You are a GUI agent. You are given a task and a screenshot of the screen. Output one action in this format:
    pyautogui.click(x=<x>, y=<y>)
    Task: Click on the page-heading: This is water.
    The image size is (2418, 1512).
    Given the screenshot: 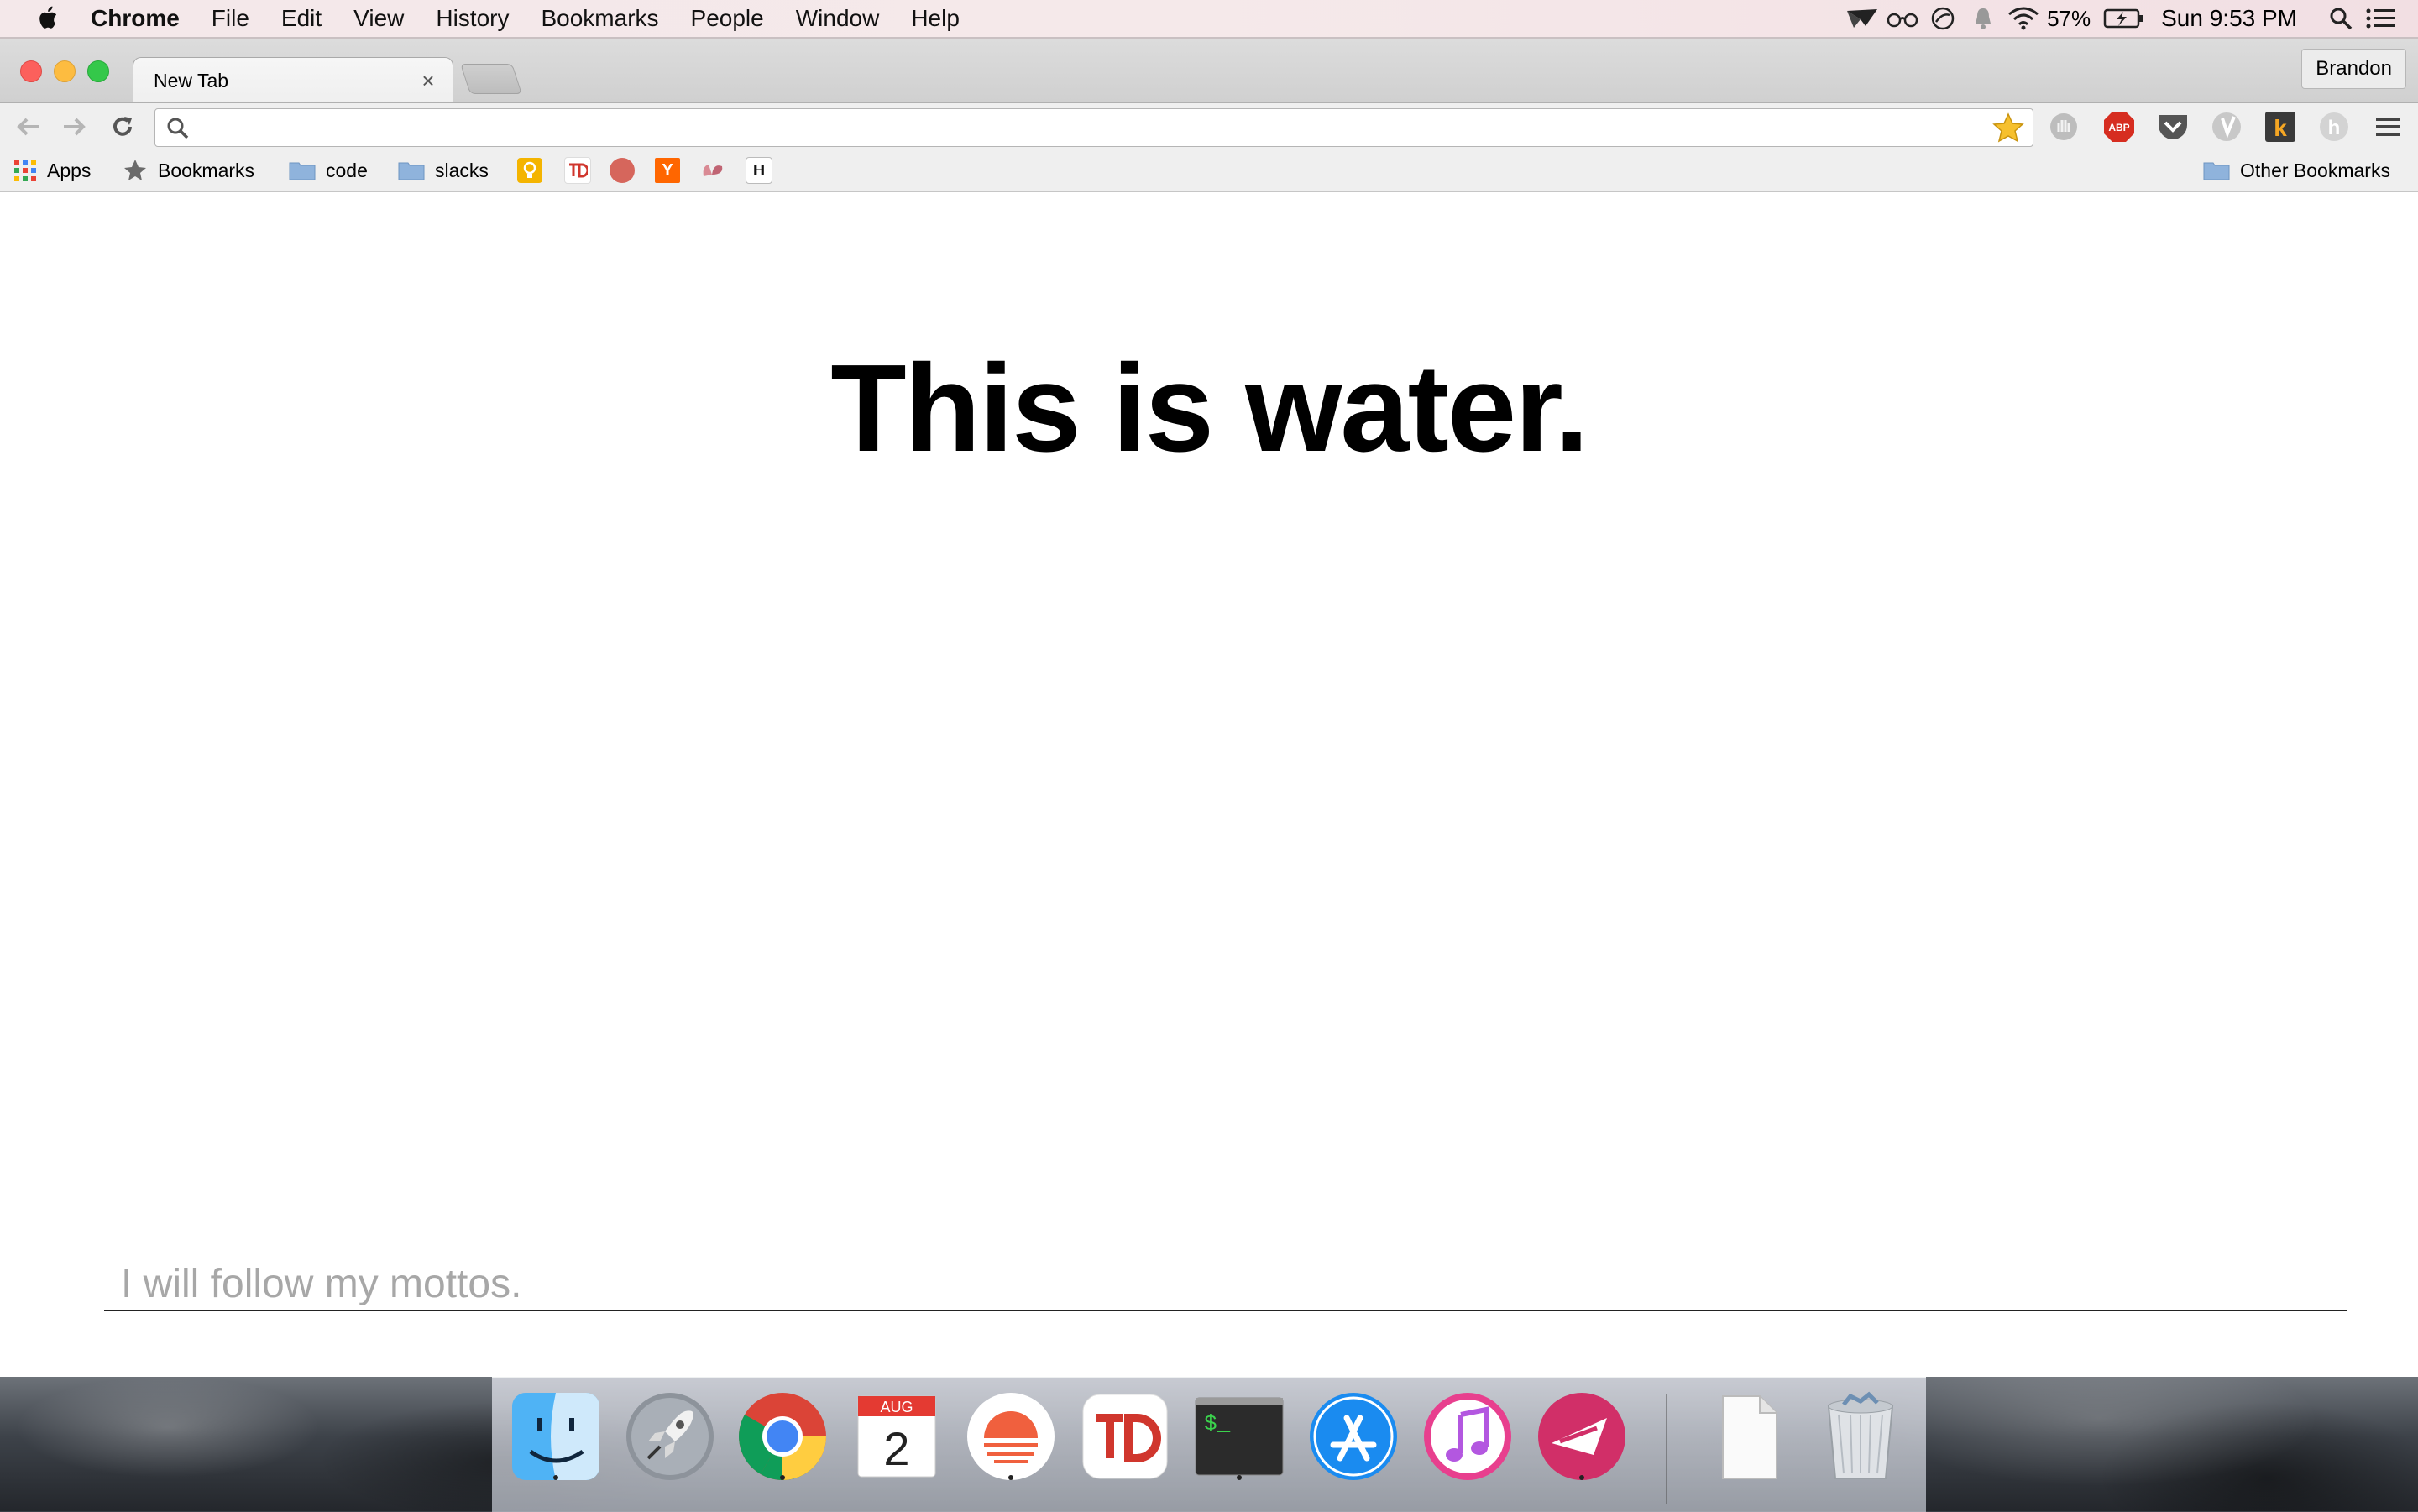 What is the action you would take?
    pyautogui.click(x=1209, y=408)
    